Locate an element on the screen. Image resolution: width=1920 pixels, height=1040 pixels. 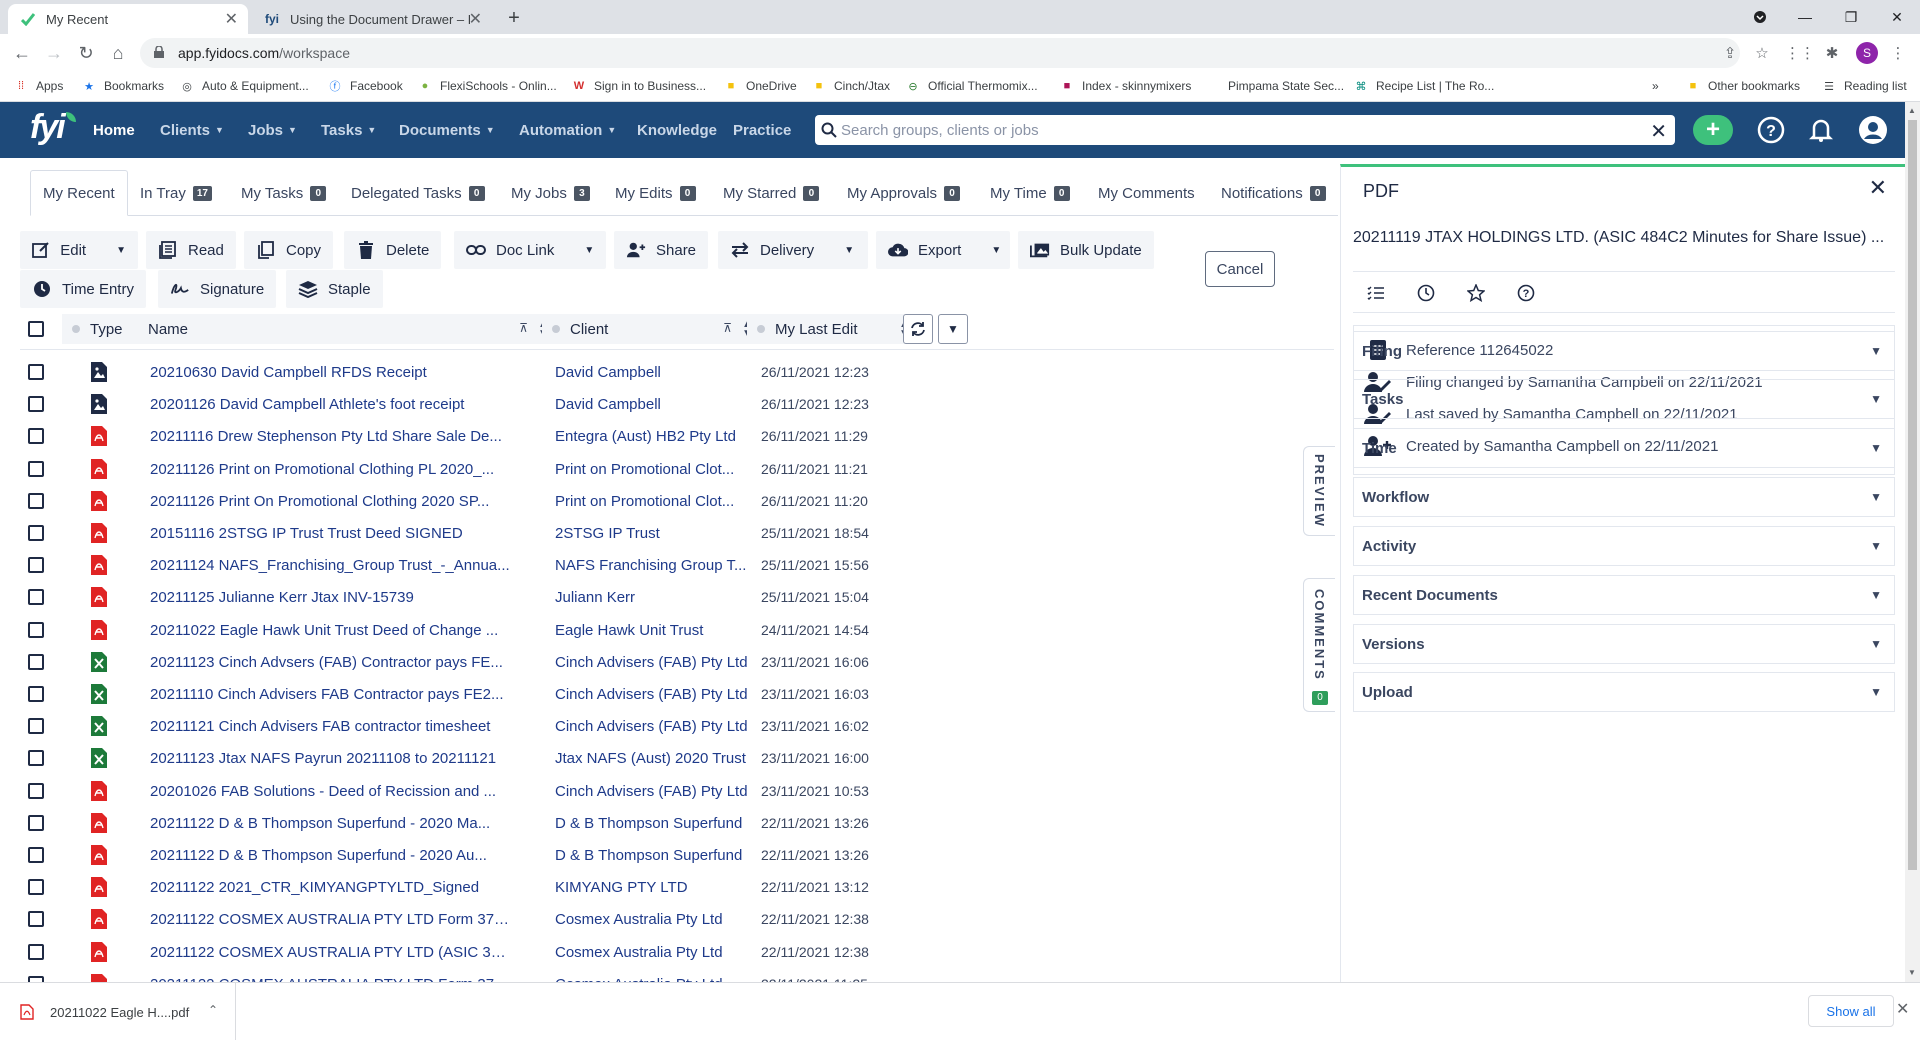
delete-button: Delete is located at coordinates (393, 250).